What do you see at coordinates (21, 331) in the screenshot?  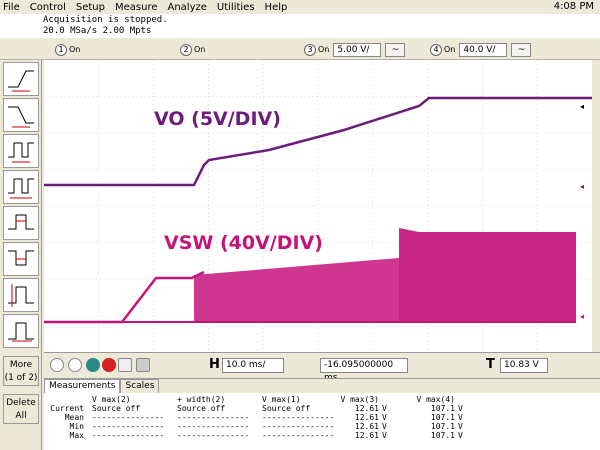 I see `vmin-tool` at bounding box center [21, 331].